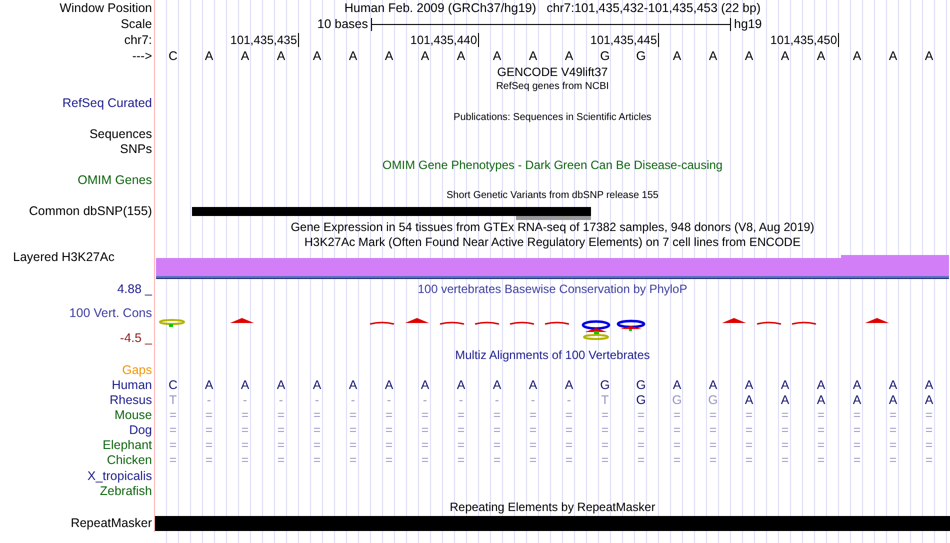 This screenshot has height=543, width=950. I want to click on ruler-tick: 101,435,450, so click(767, 40).